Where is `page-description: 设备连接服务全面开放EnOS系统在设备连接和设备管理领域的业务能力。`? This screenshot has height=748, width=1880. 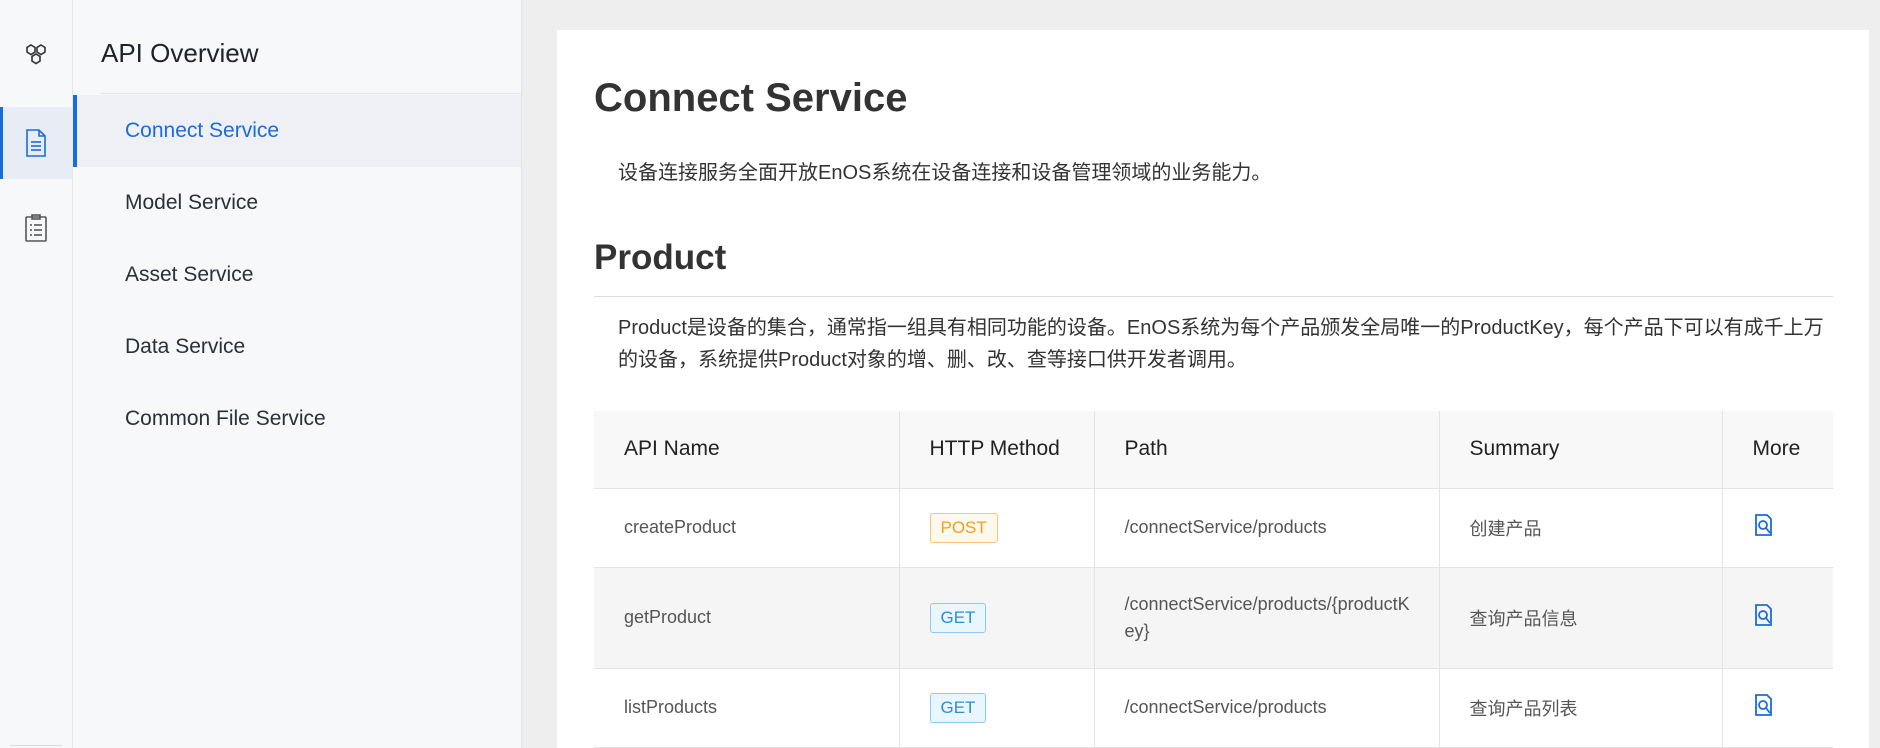
page-description: 设备连接服务全面开放EnOS系统在设备连接和设备管理领域的业务能力。 is located at coordinates (945, 173).